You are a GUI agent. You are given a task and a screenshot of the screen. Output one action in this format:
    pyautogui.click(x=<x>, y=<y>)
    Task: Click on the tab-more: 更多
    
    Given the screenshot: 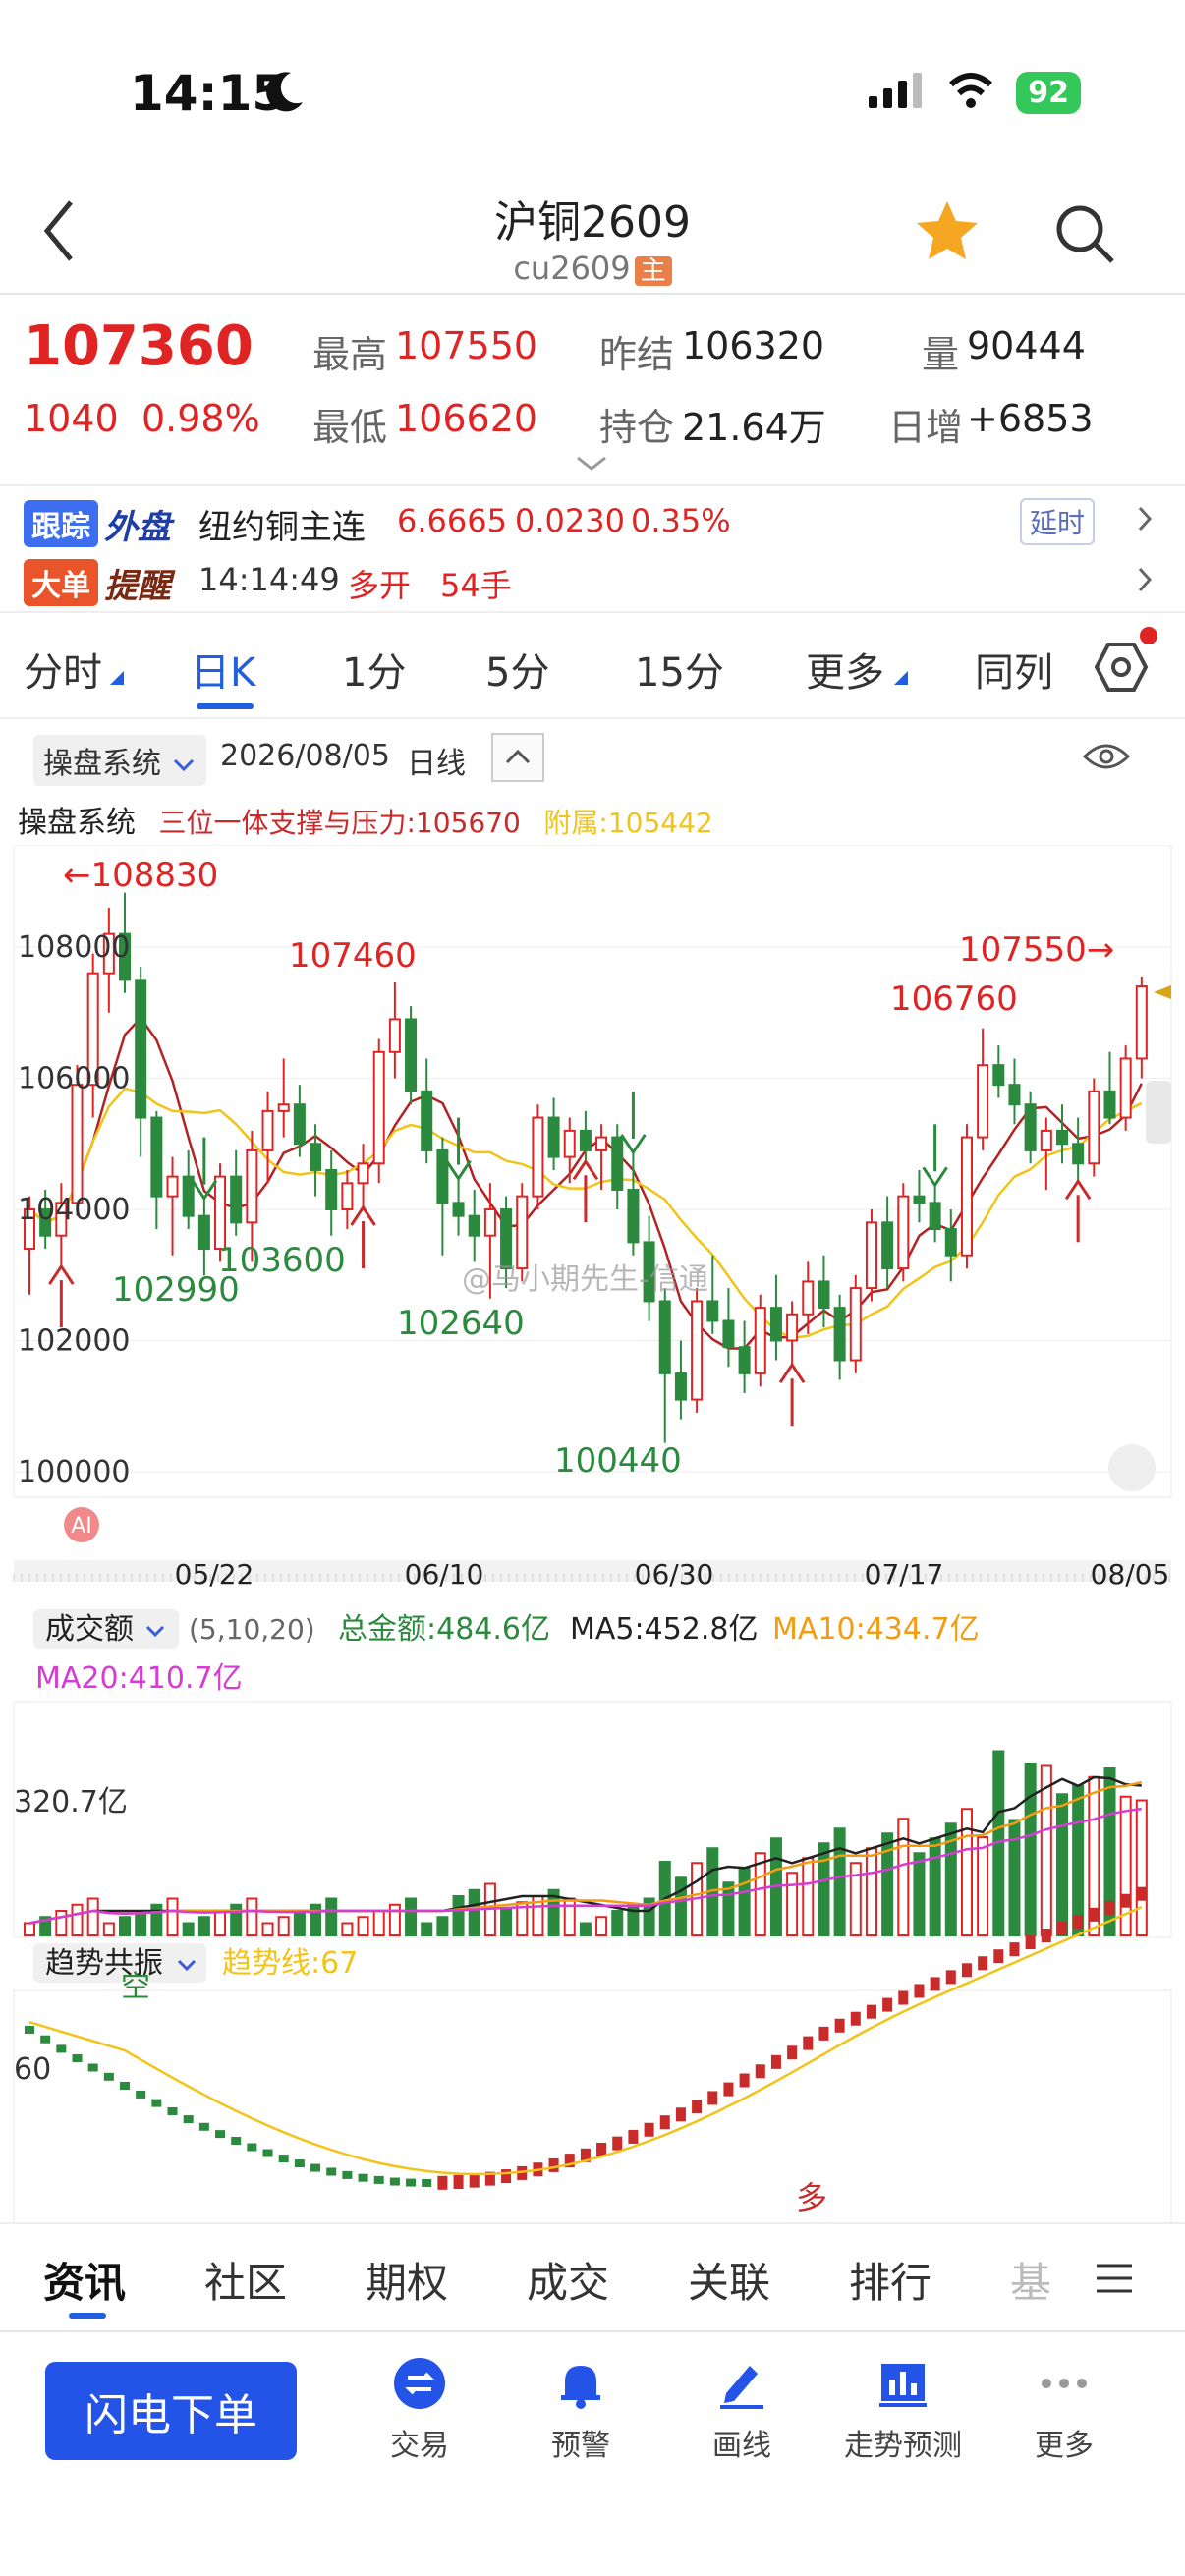 What is the action you would take?
    pyautogui.click(x=845, y=669)
    